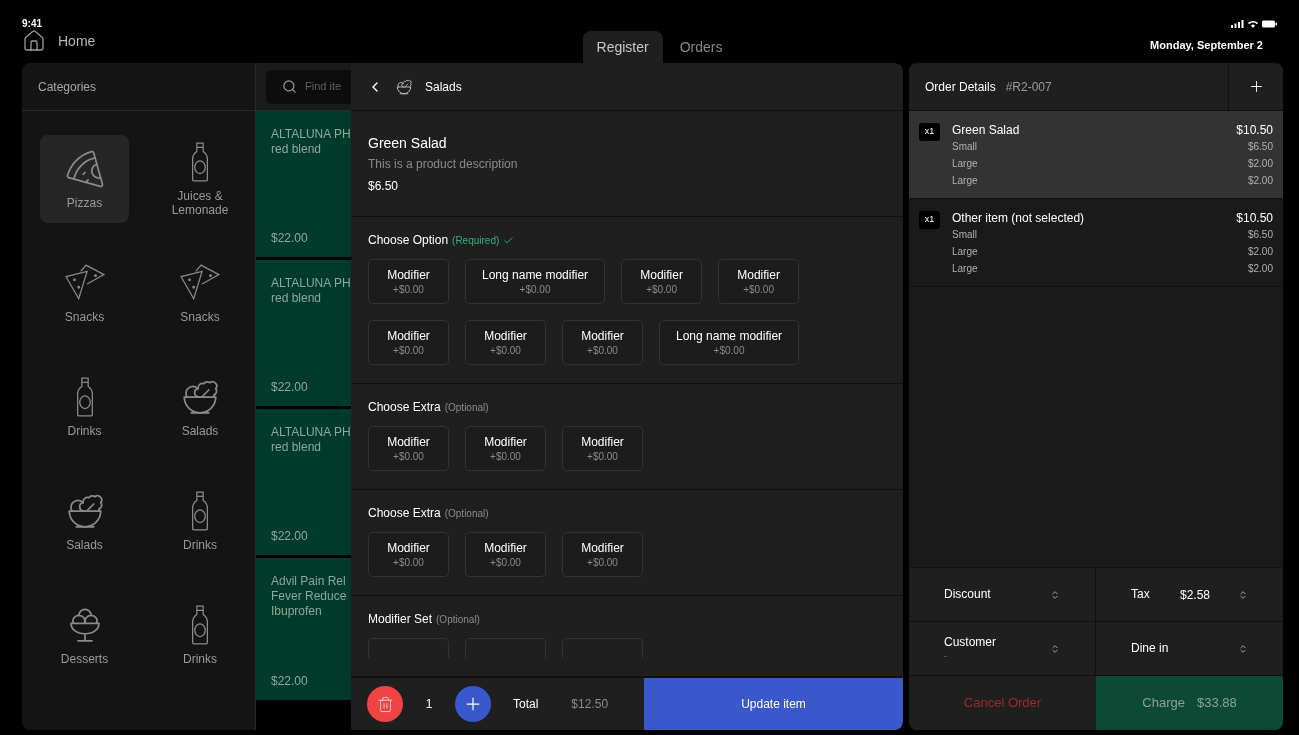  I want to click on trash-icon, so click(385, 704).